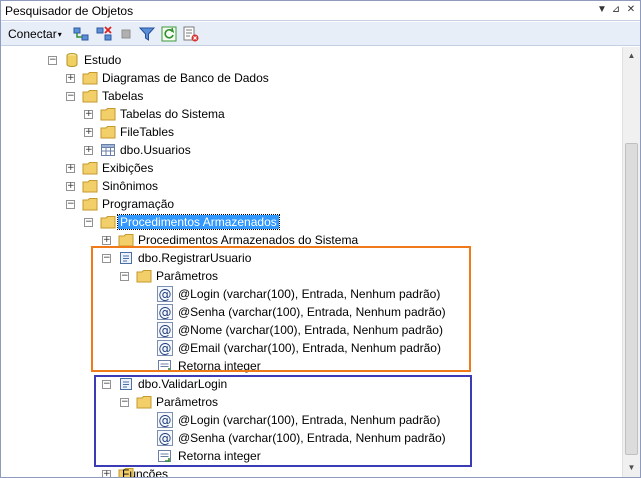  What do you see at coordinates (126, 34) in the screenshot?
I see `stop-icon` at bounding box center [126, 34].